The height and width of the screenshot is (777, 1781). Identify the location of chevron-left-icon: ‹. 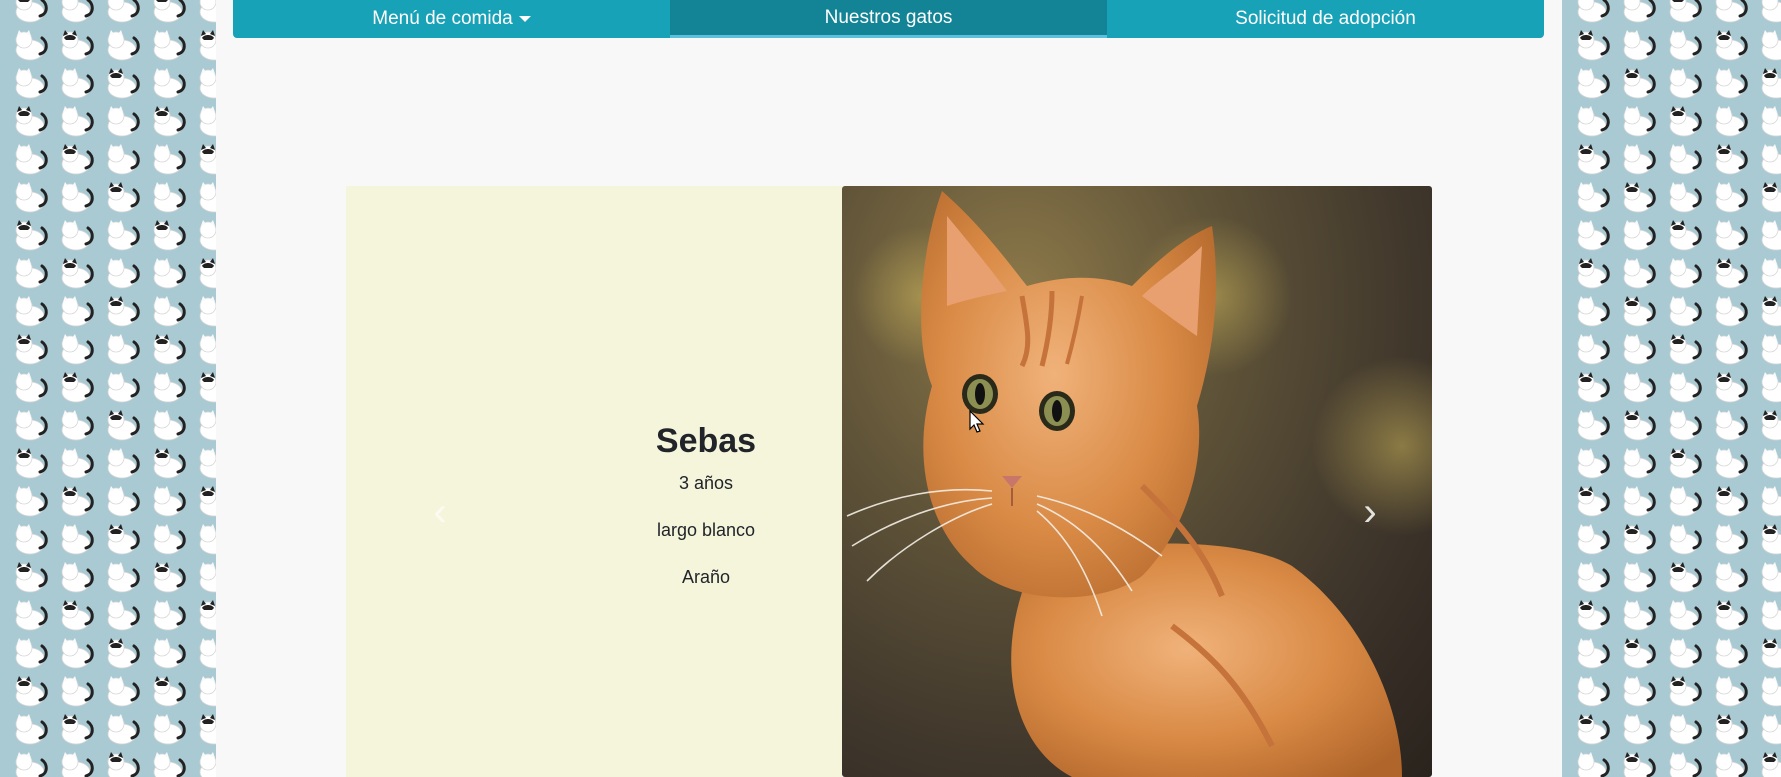
(440, 511).